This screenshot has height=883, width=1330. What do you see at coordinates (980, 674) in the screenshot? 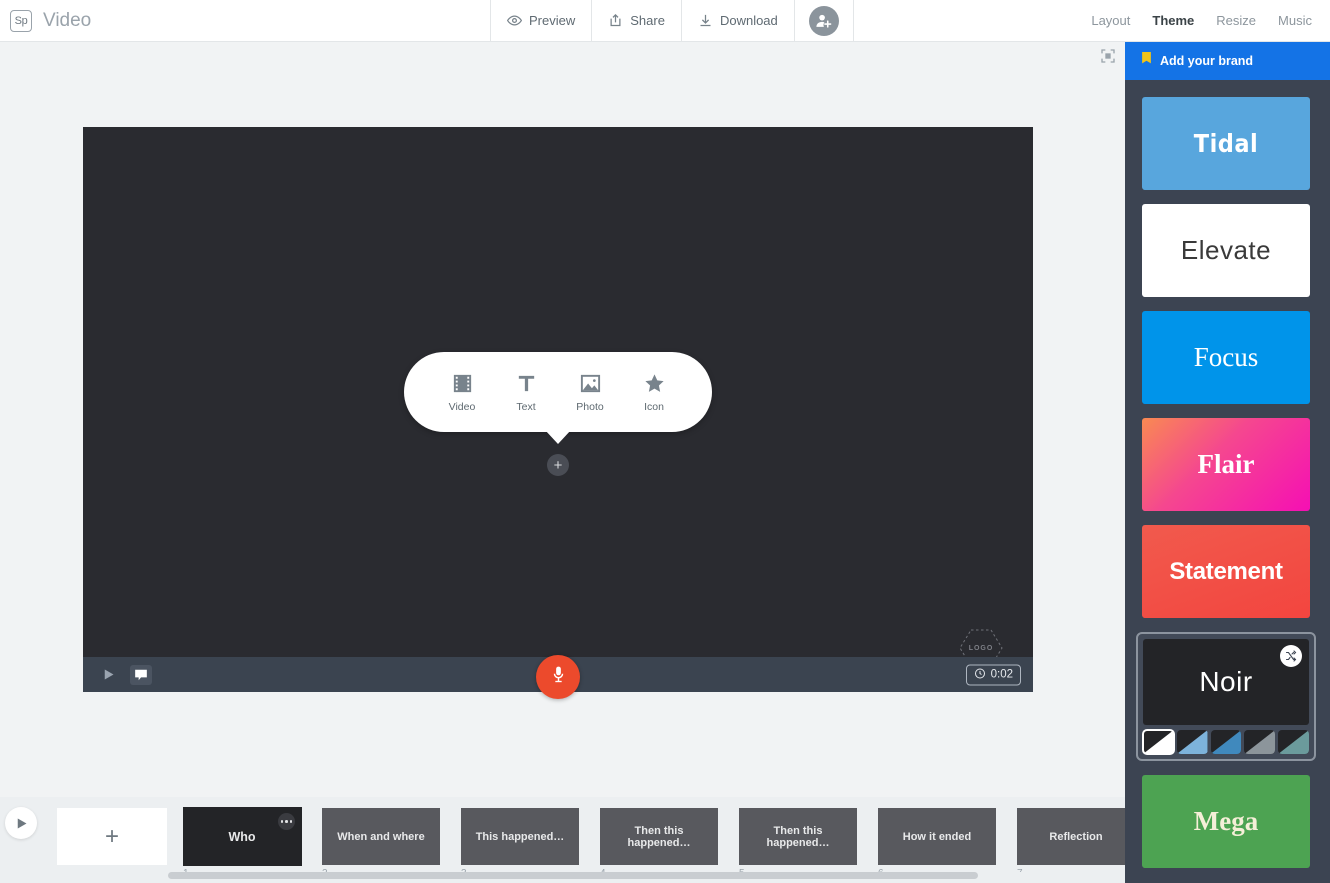
I see `clock-icon` at bounding box center [980, 674].